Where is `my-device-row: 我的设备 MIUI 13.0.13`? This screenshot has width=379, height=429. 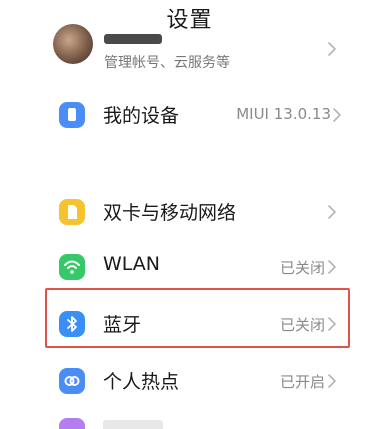 my-device-row: 我的设备 MIUI 13.0.13 is located at coordinates (189, 115).